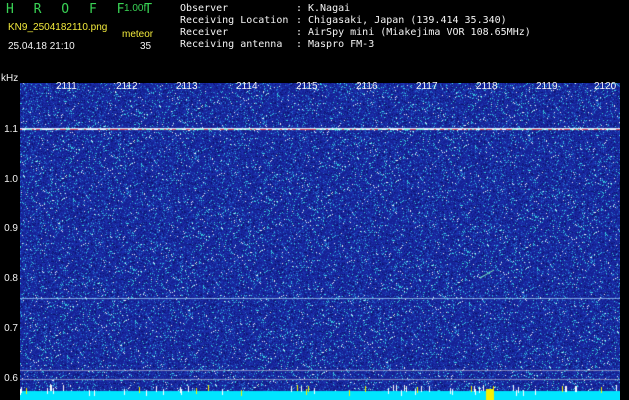 The width and height of the screenshot is (629, 400). What do you see at coordinates (11, 129) in the screenshot?
I see `y-tick-label: 1.1` at bounding box center [11, 129].